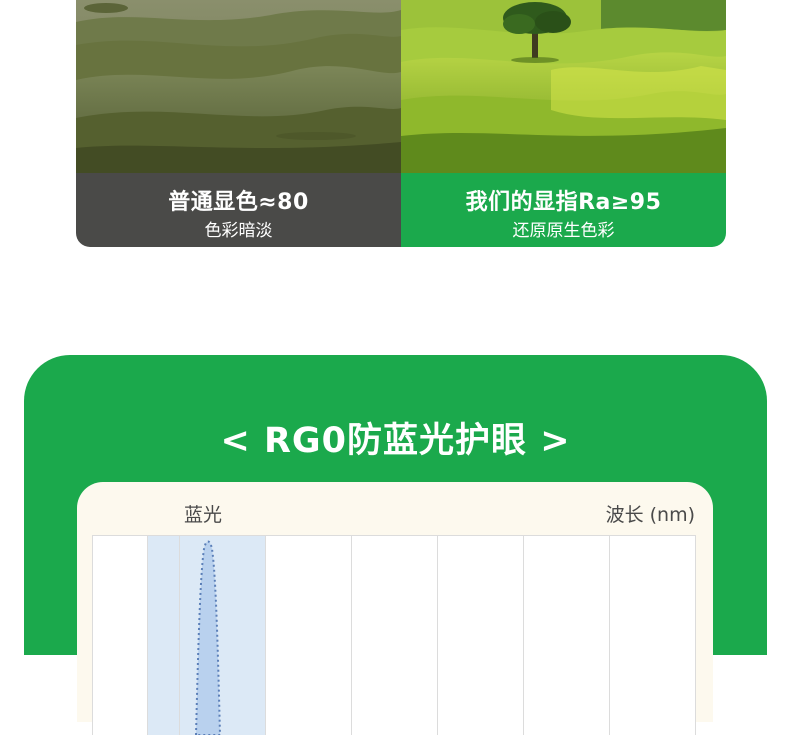  I want to click on section-title: < RG0防蓝光护眼 >, so click(395, 437).